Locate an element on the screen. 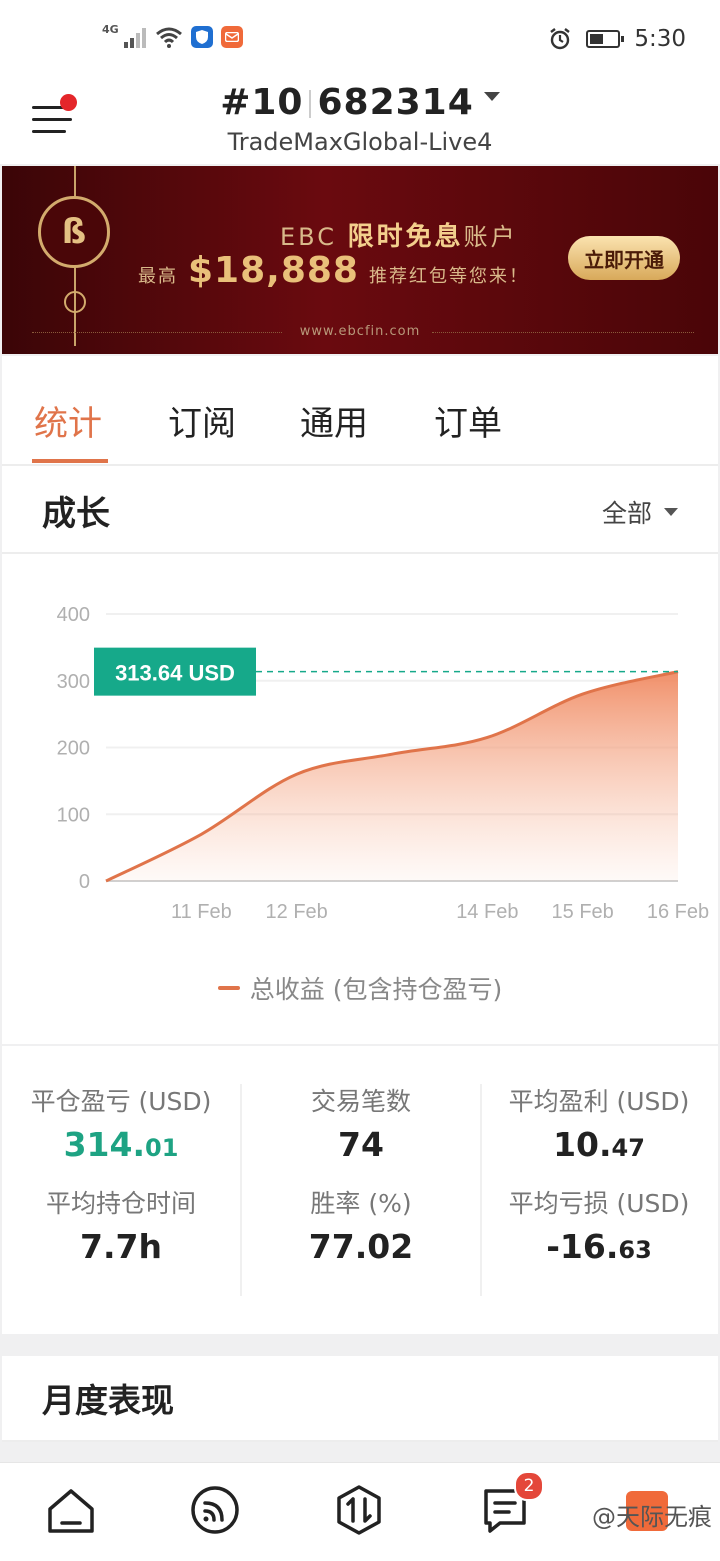 The image size is (720, 1561). x-tick-label: 16 Feb is located at coordinates (678, 912).